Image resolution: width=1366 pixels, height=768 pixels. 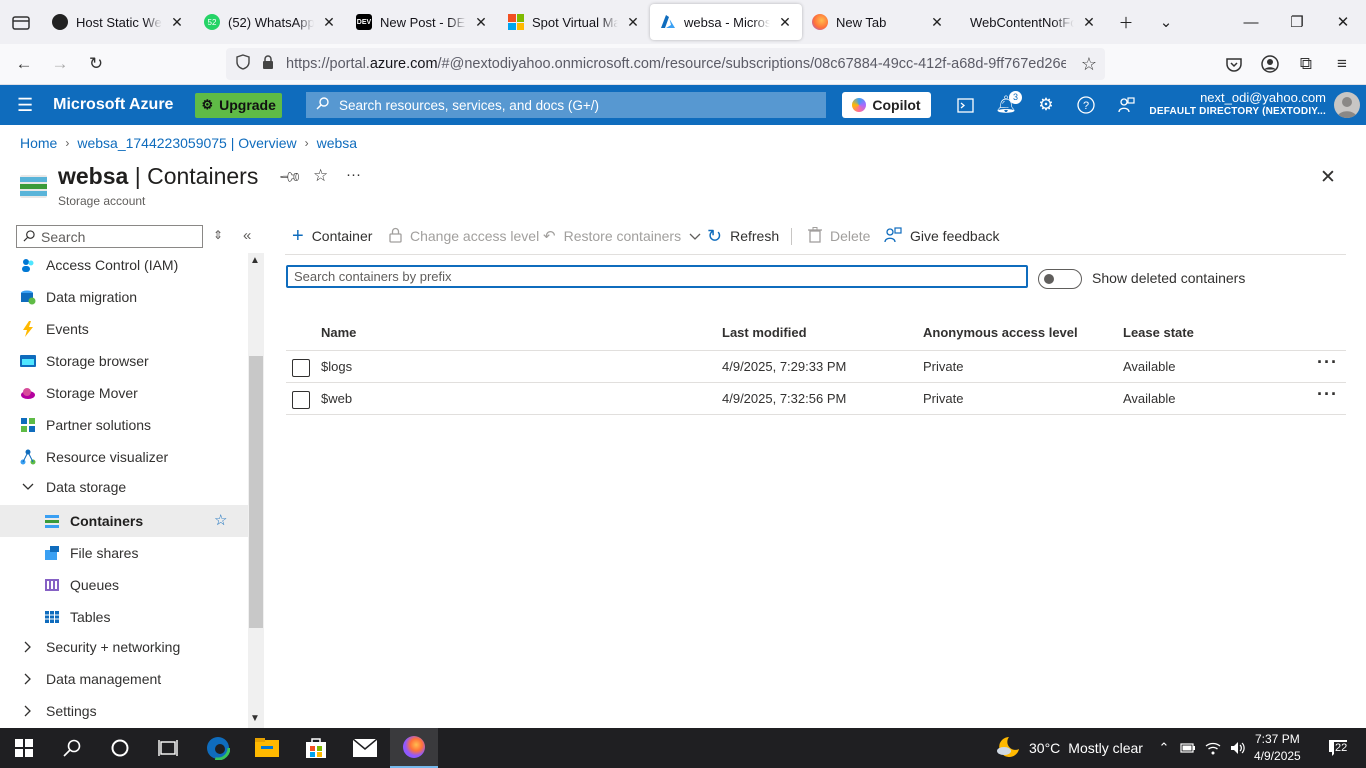 What do you see at coordinates (124, 361) in the screenshot?
I see `sidebar-item-storage-browser: Storage browser` at bounding box center [124, 361].